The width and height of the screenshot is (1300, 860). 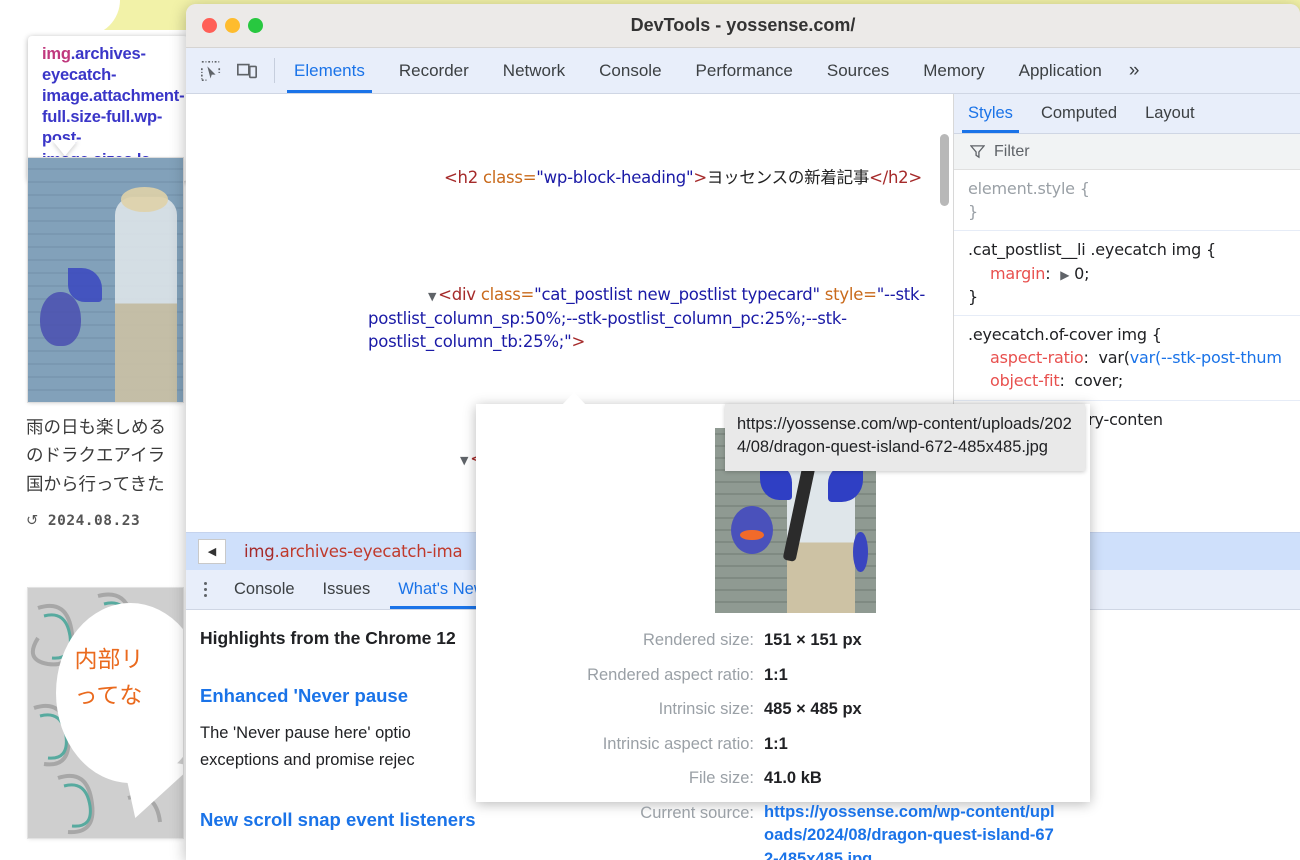 I want to click on metric-row: Rendered size: 151 × 151 px, so click(x=783, y=641).